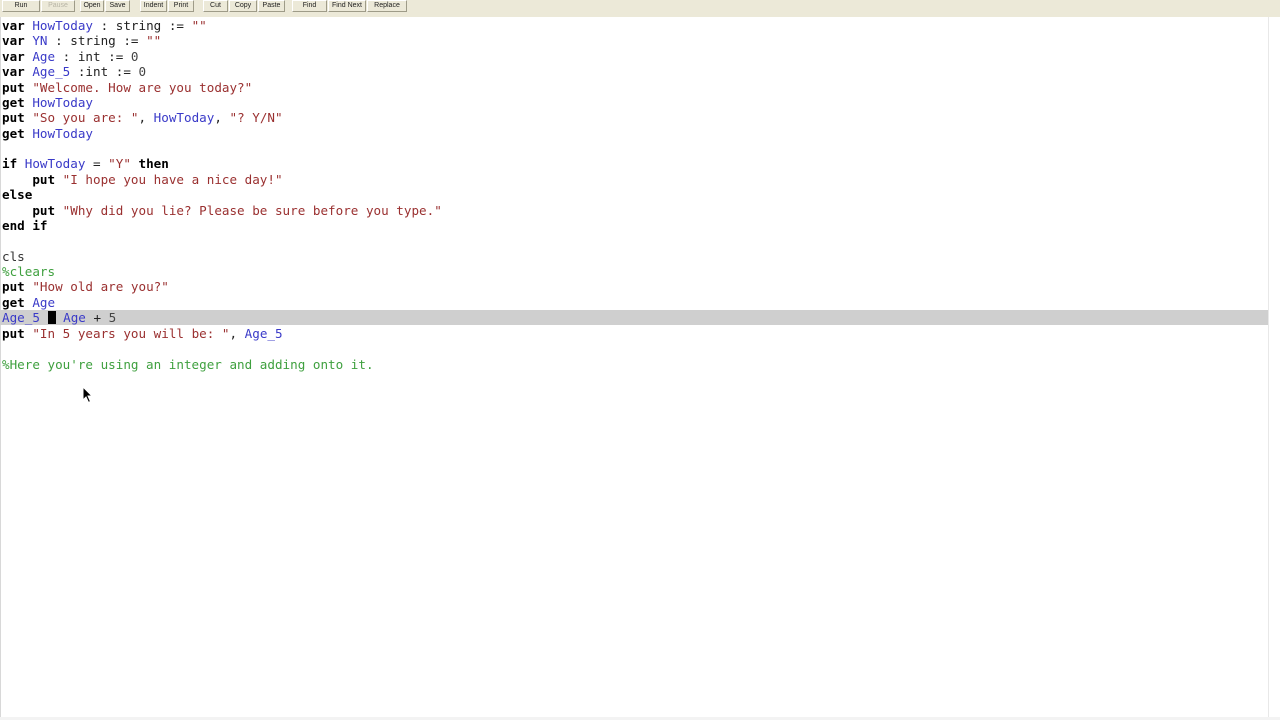  I want to click on string-literal: "Y", so click(119, 163).